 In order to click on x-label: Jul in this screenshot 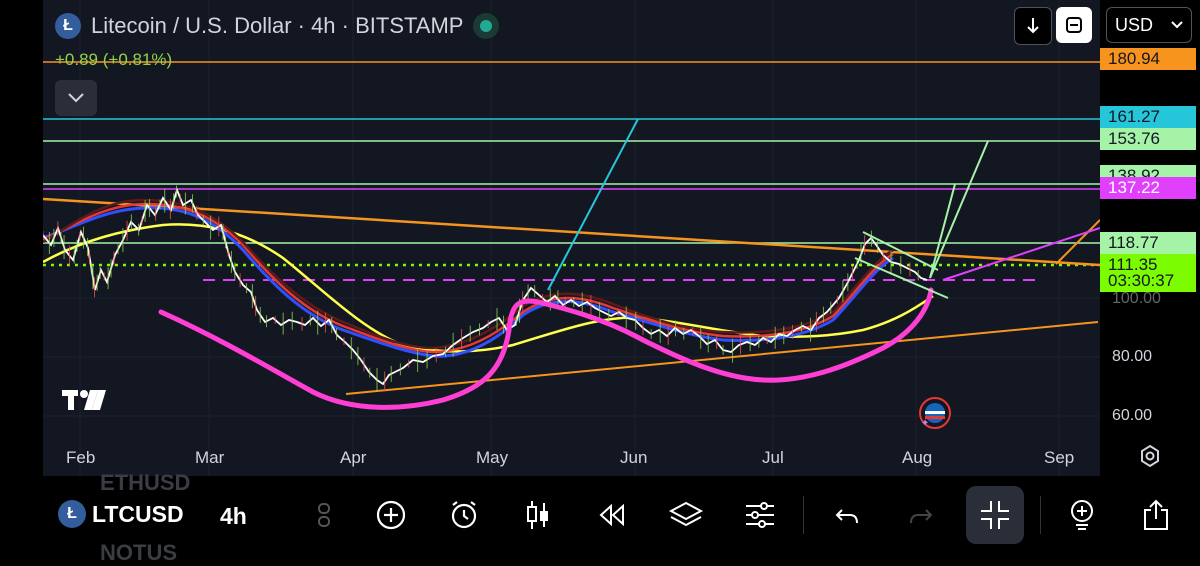, I will do `click(773, 457)`.